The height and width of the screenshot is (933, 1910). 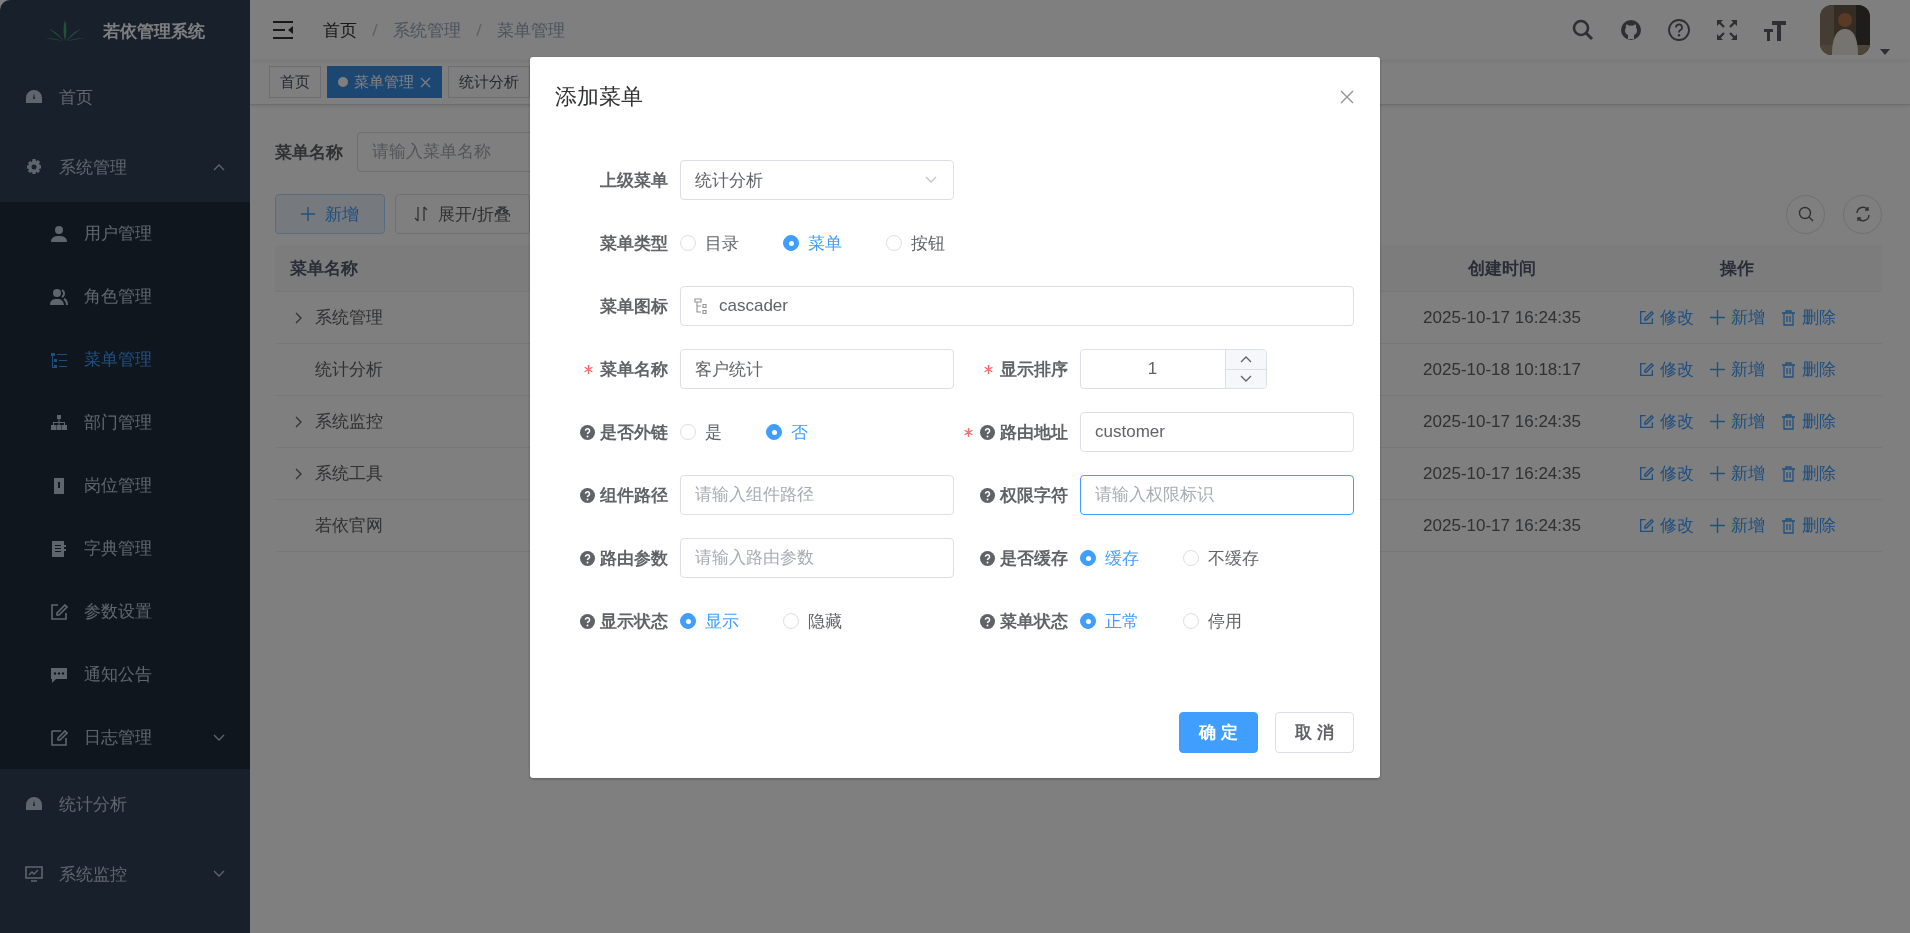 I want to click on tab: 菜单管理, so click(x=384, y=82).